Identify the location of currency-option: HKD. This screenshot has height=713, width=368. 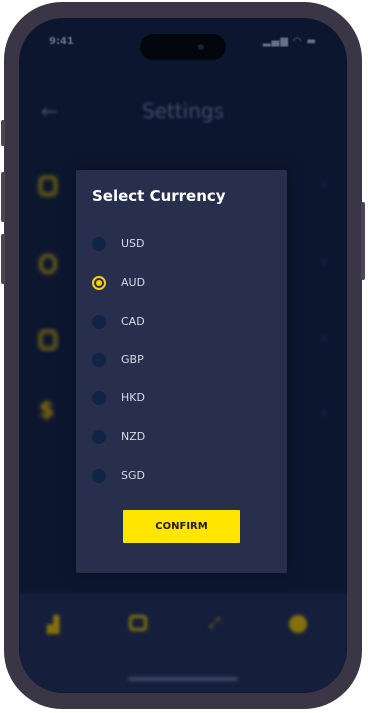
(182, 401).